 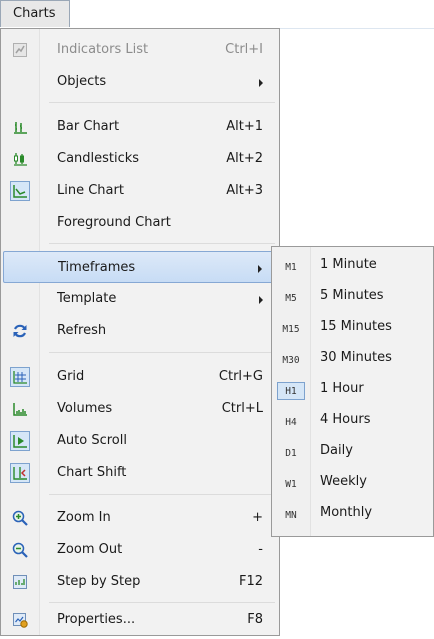 What do you see at coordinates (291, 422) in the screenshot?
I see `timeframe-code: H4` at bounding box center [291, 422].